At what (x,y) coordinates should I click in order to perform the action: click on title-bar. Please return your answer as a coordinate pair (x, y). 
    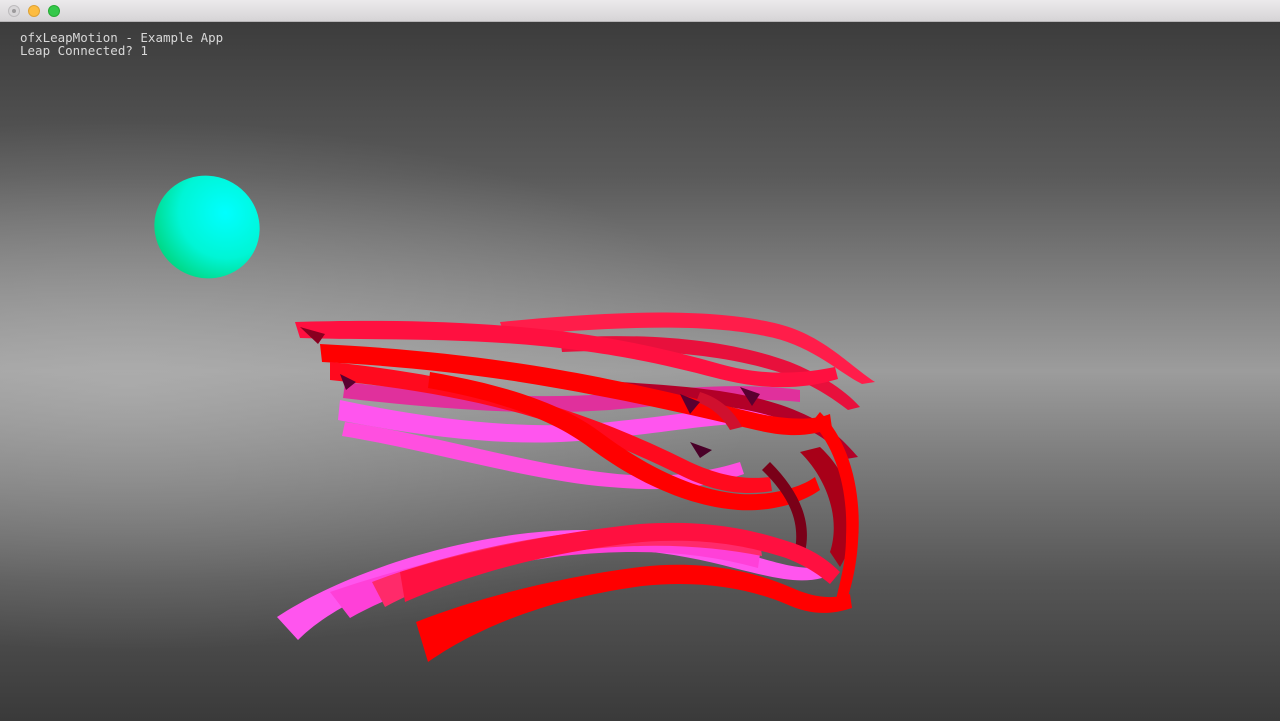
    Looking at the image, I should click on (640, 11).